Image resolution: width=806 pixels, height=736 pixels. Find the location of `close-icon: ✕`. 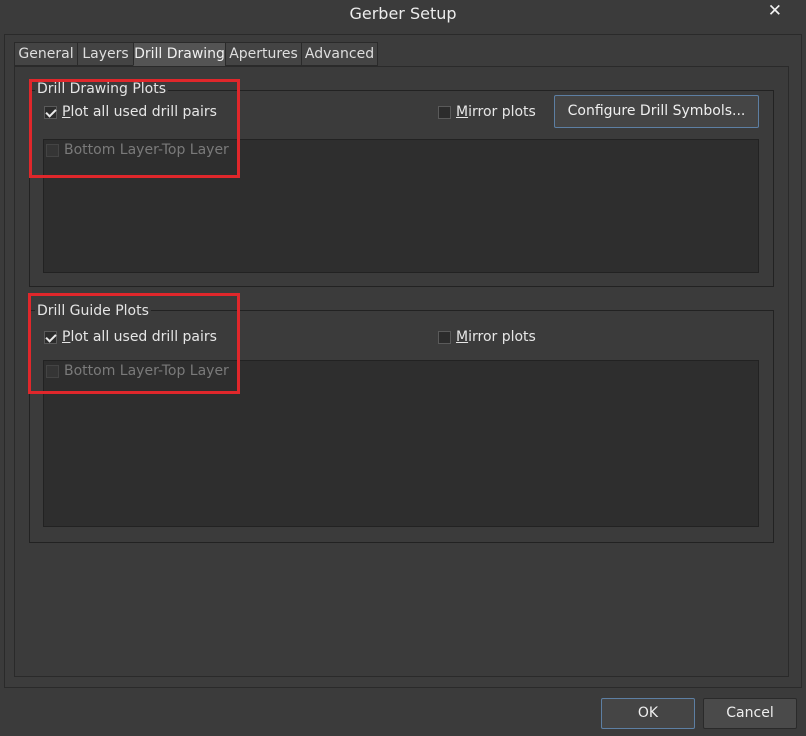

close-icon: ✕ is located at coordinates (775, 11).